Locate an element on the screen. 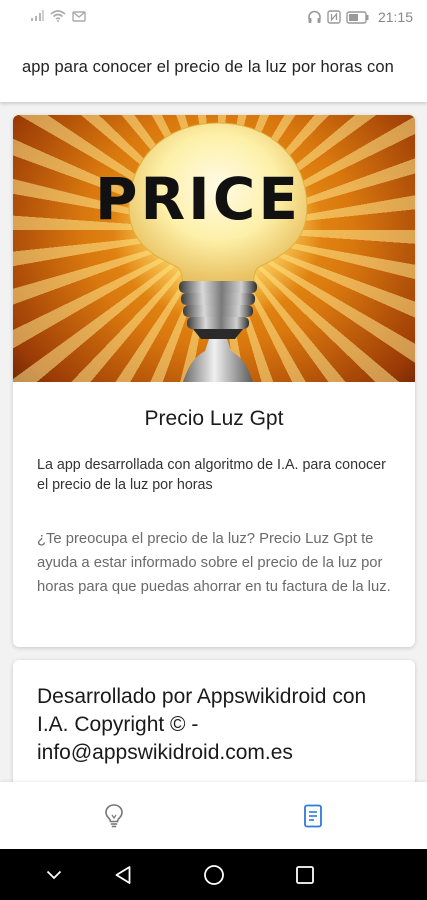 The height and width of the screenshot is (900, 427). status-right-icons: 21:15 is located at coordinates (360, 17).